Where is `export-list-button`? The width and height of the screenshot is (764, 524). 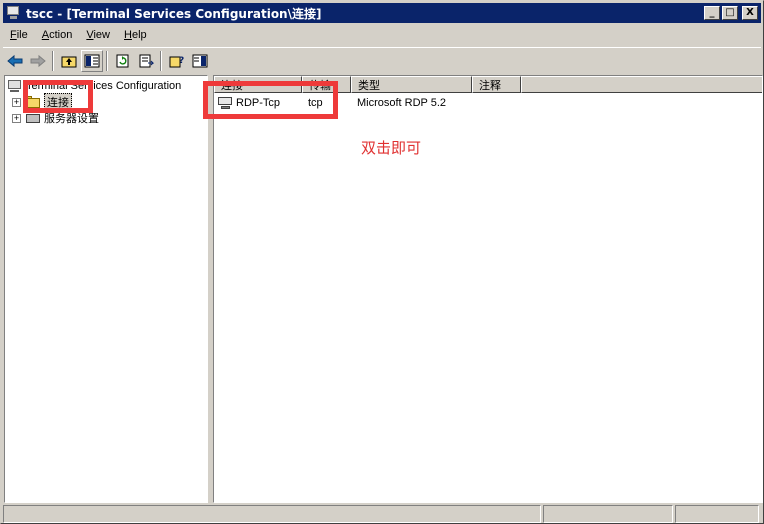
export-list-button is located at coordinates (146, 61).